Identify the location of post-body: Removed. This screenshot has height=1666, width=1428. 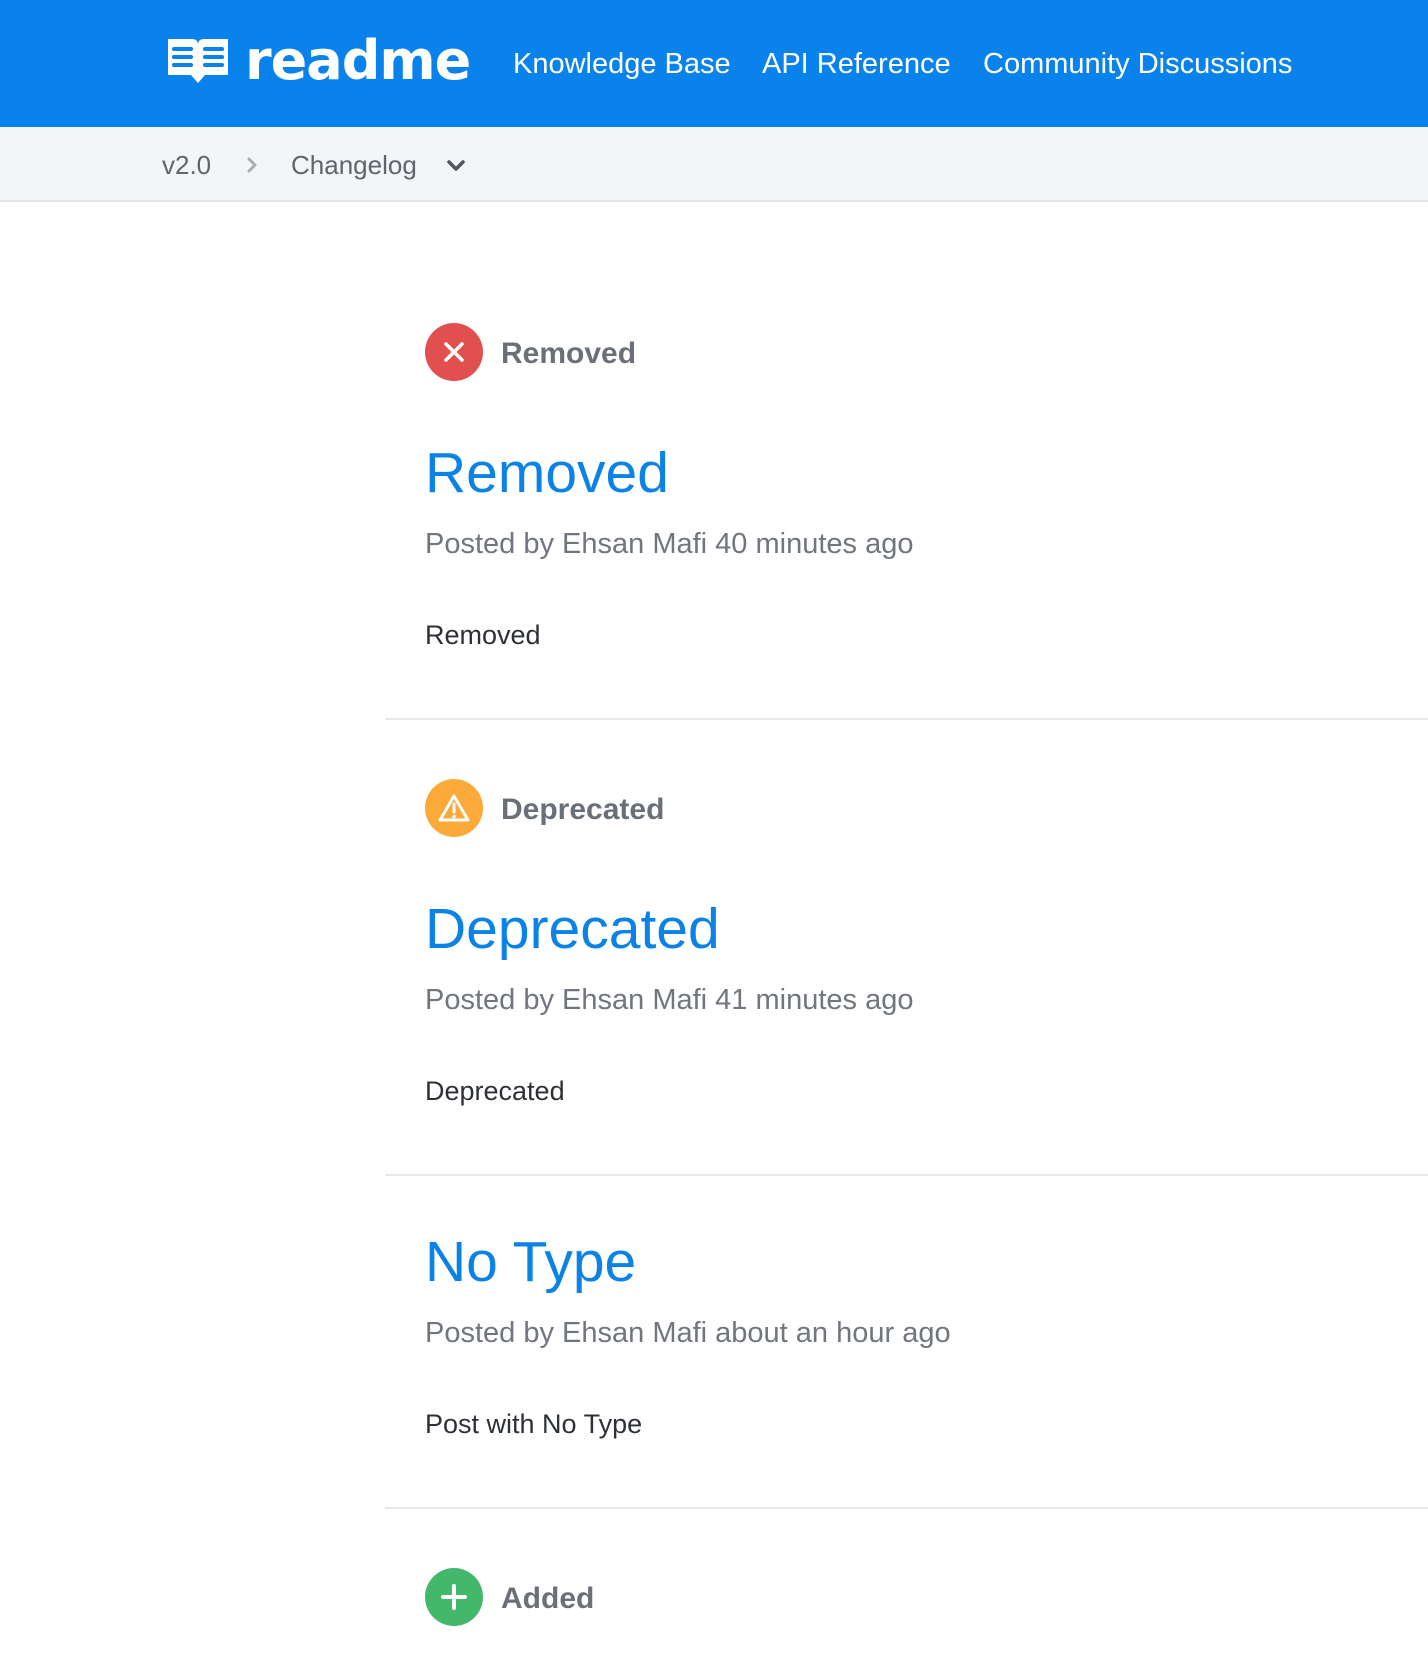
(483, 635).